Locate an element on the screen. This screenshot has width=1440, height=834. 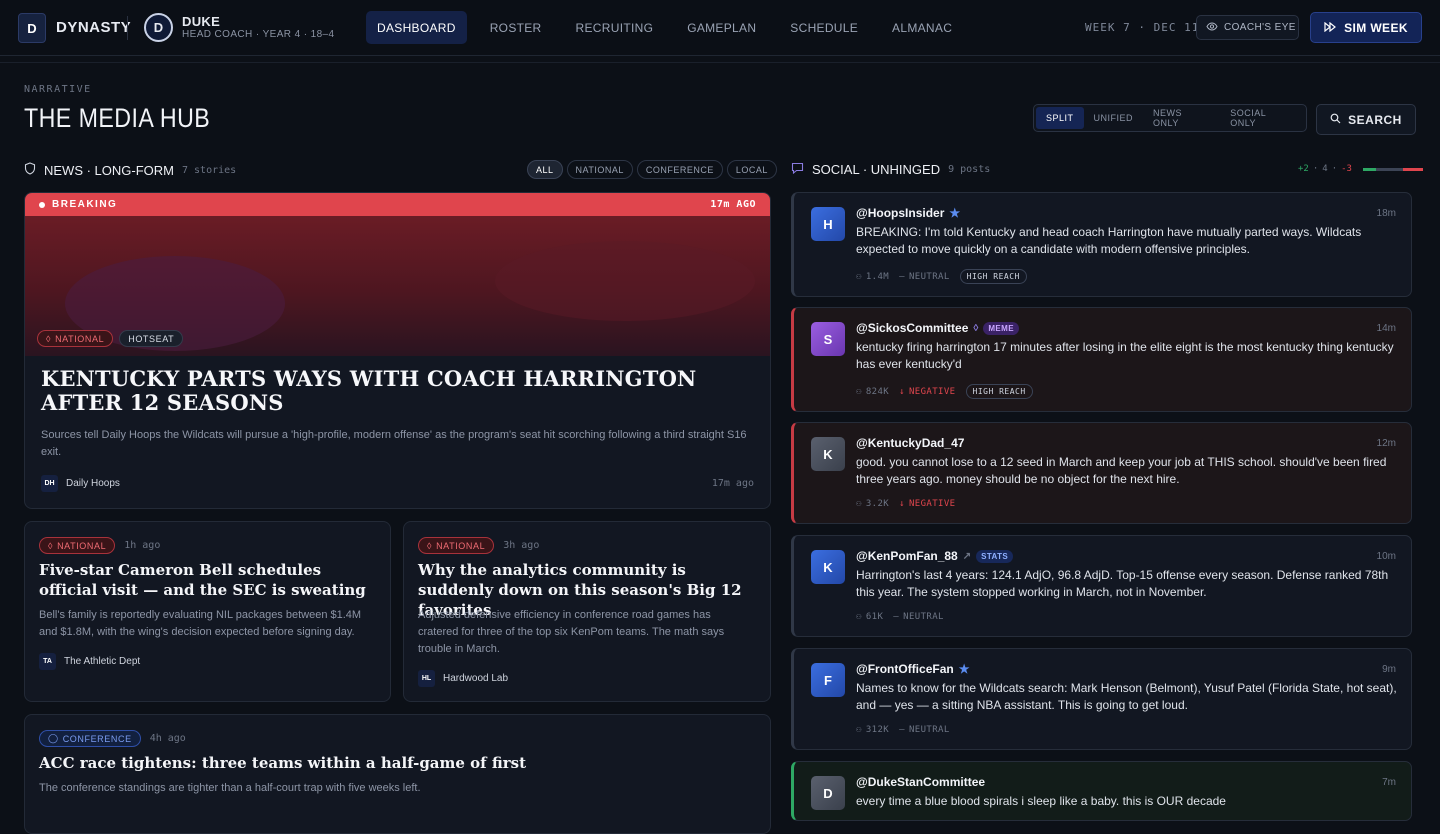
tag-label: NATIONAL is located at coordinates (82, 545).